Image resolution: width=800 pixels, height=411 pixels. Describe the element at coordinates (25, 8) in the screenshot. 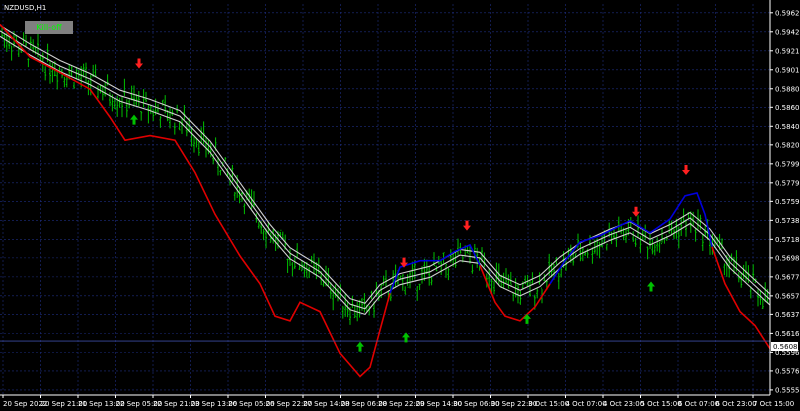

I see `symbol-title: NZDUSD,H1` at that location.